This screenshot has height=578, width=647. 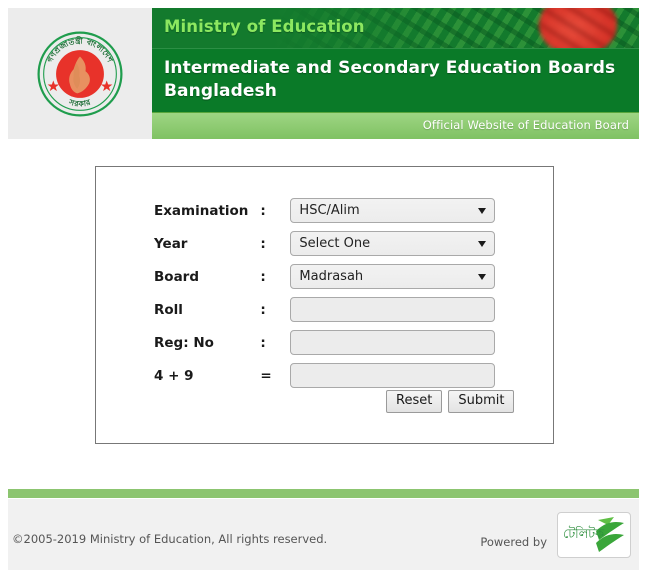 I want to click on label-year: Year, so click(x=171, y=243).